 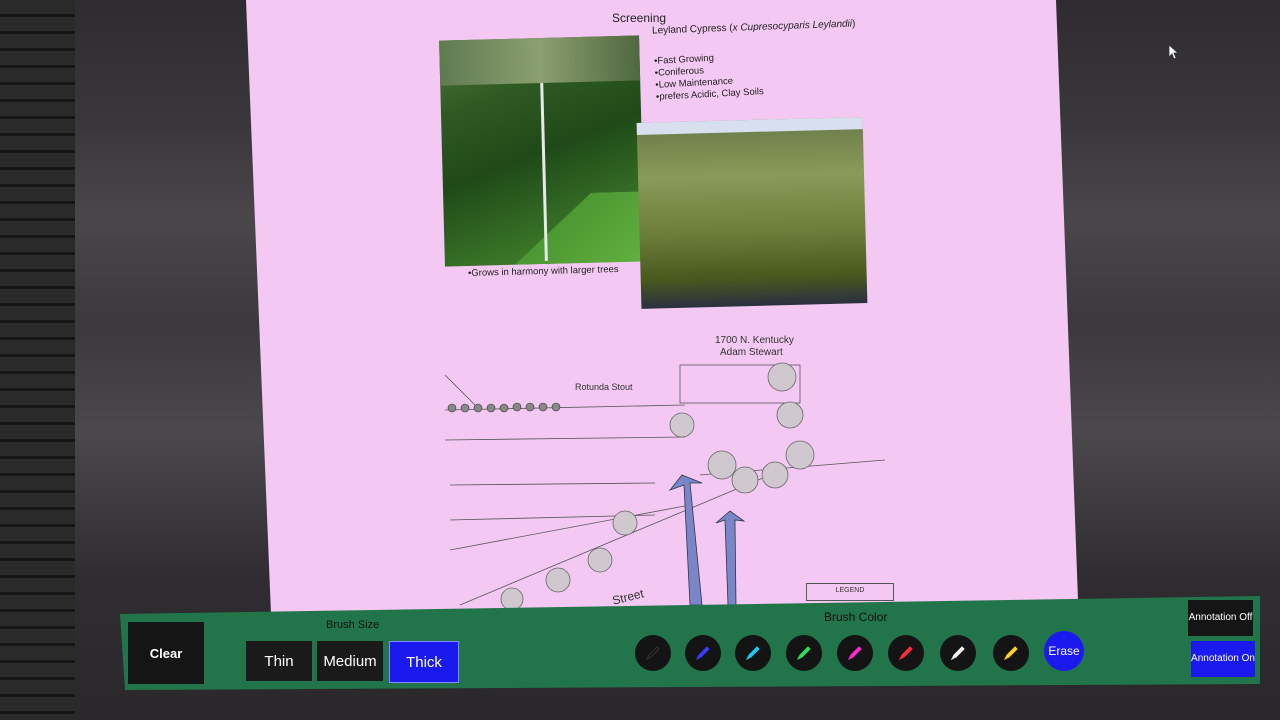 I want to click on plan-legend: LEGEND, so click(x=850, y=592).